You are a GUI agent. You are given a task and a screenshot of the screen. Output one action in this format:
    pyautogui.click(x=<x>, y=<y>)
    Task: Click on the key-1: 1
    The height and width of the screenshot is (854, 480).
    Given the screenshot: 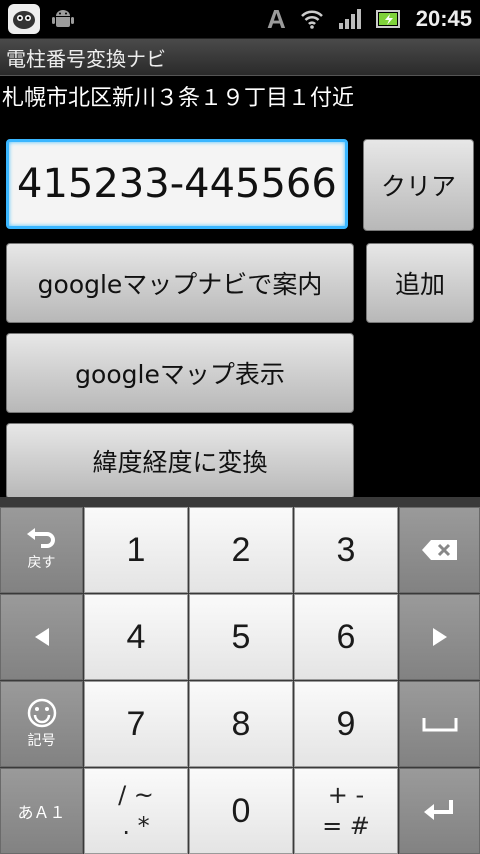 What is the action you would take?
    pyautogui.click(x=136, y=550)
    